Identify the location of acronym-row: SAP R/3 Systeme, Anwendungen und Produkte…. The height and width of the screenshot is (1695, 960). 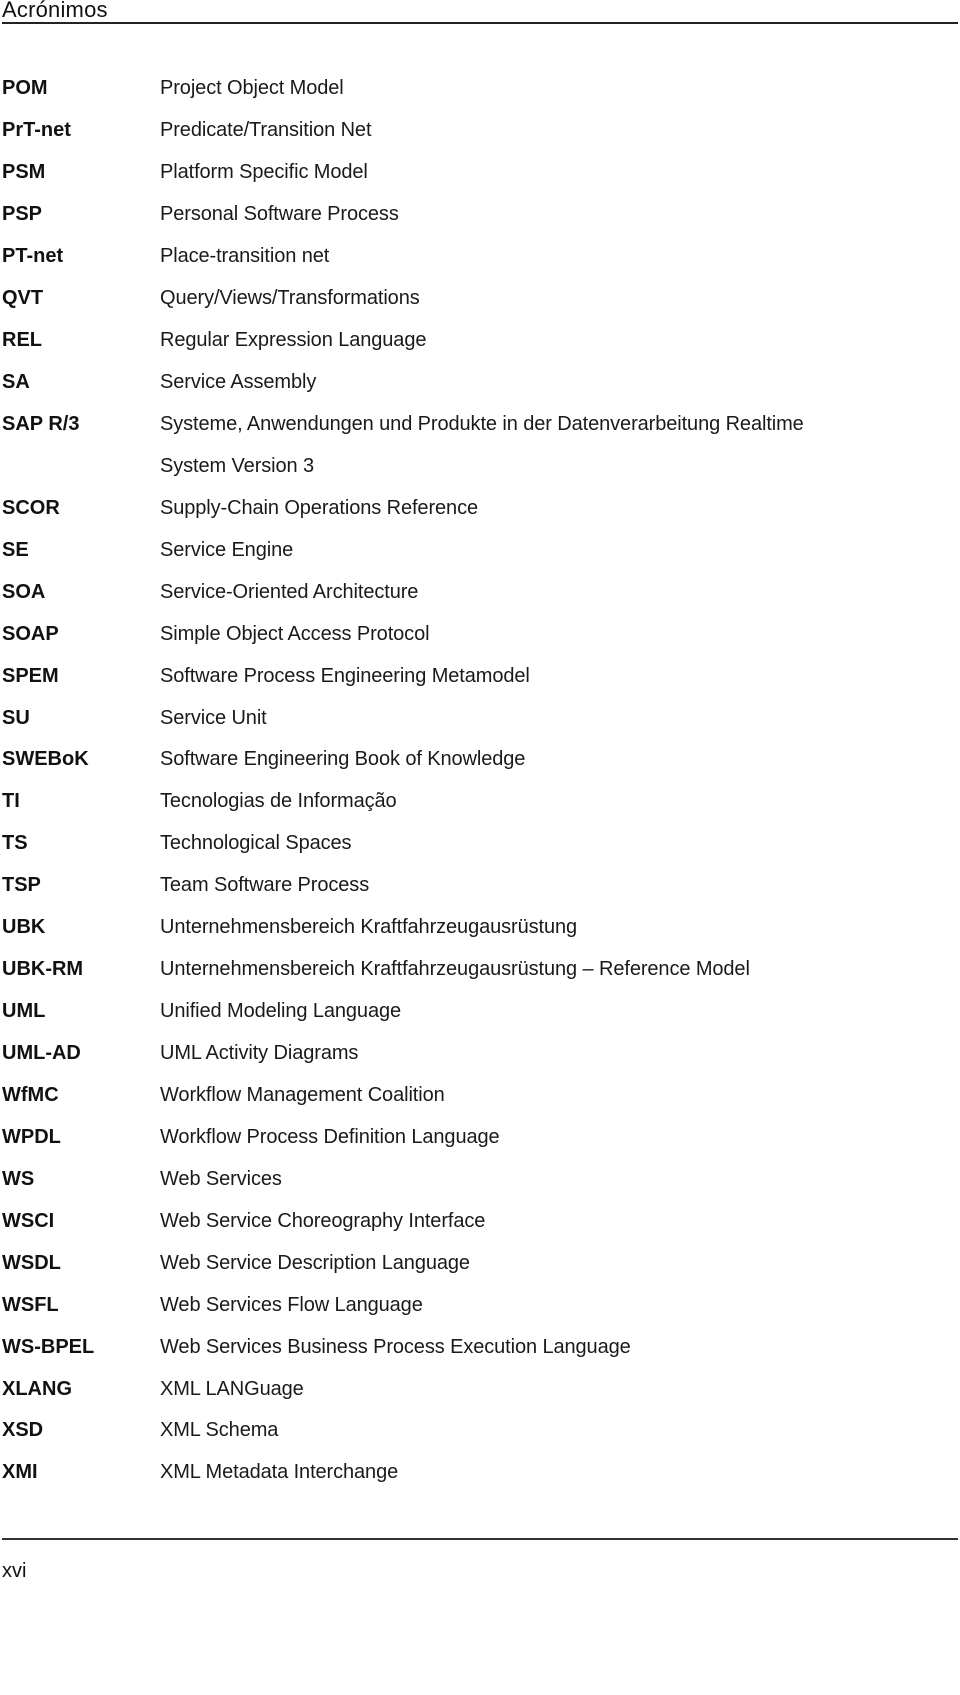
(477, 425).